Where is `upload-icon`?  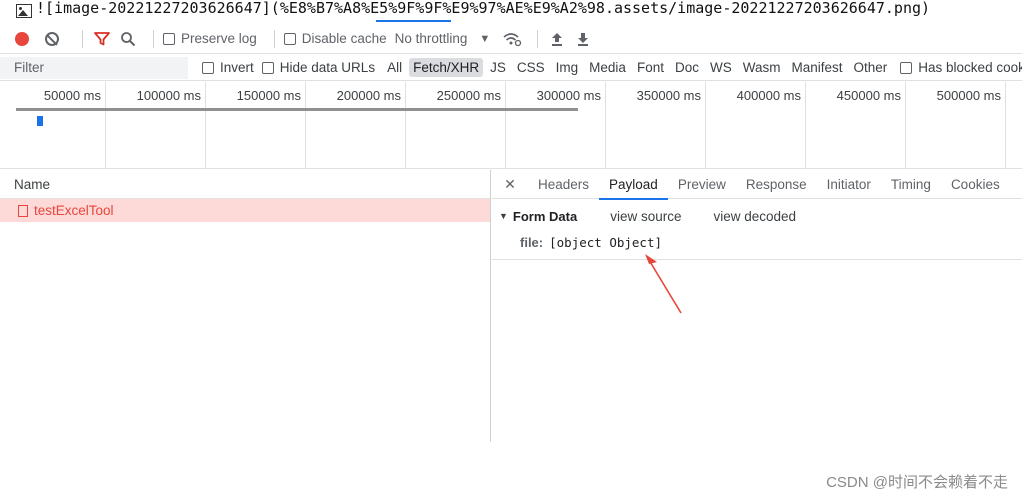
upload-icon is located at coordinates (557, 39).